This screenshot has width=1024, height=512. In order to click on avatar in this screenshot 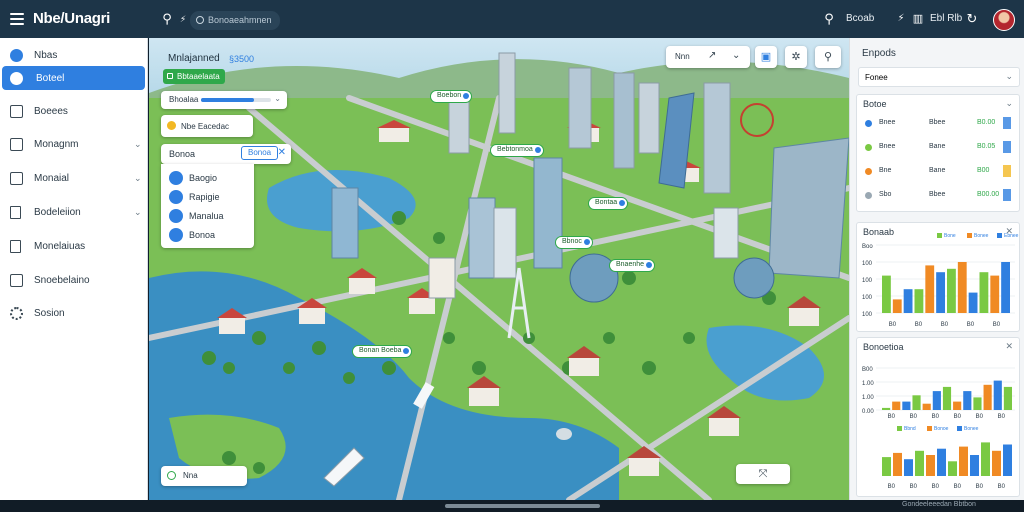, I will do `click(1004, 20)`.